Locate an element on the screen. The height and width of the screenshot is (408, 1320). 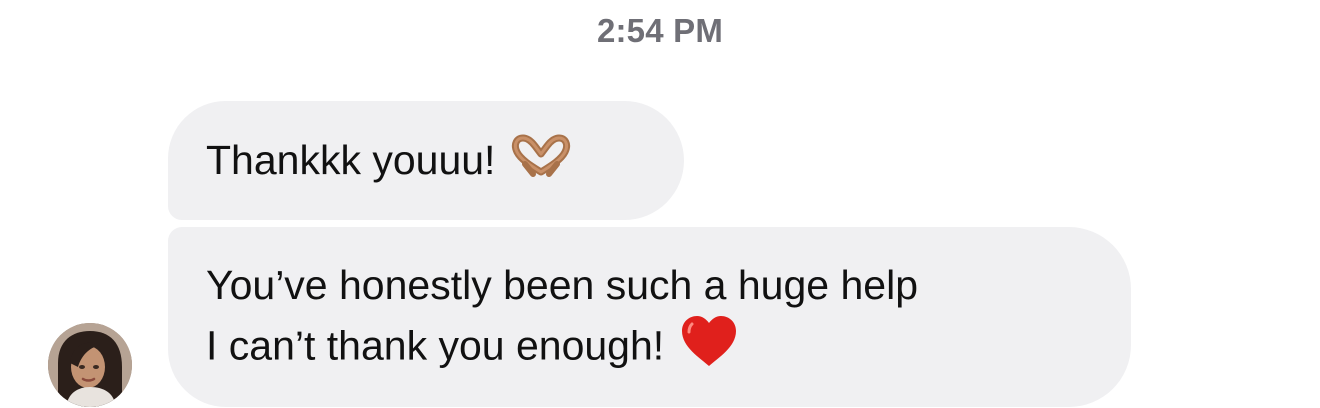
message-text: I can’t thank you enough! is located at coordinates (435, 345).